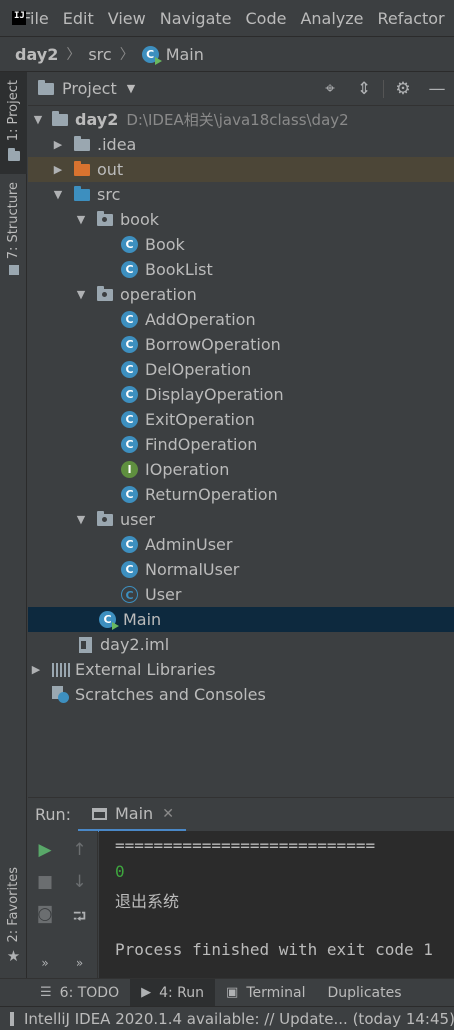 This screenshot has height=1030, width=454. What do you see at coordinates (241, 469) in the screenshot?
I see `tree-node-interface: I IOperation` at bounding box center [241, 469].